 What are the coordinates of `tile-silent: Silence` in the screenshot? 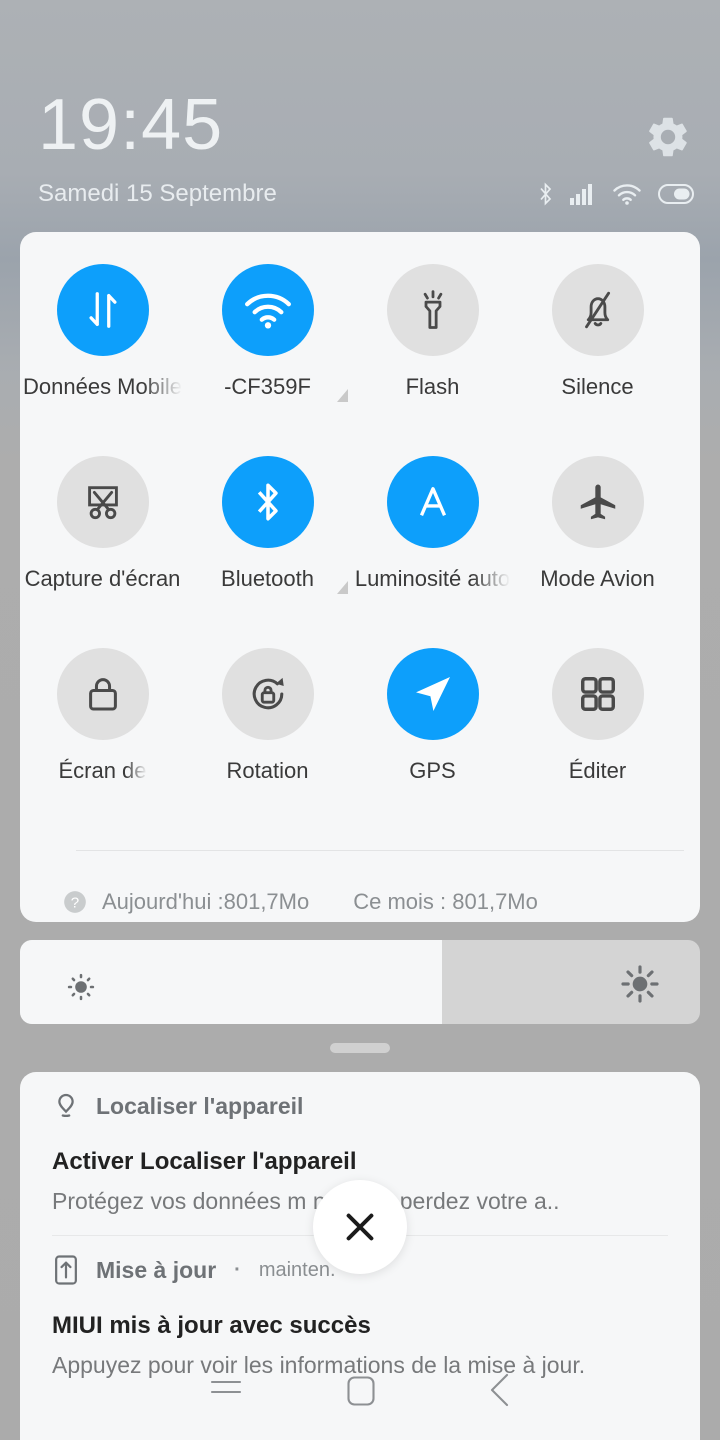 It's located at (597, 328).